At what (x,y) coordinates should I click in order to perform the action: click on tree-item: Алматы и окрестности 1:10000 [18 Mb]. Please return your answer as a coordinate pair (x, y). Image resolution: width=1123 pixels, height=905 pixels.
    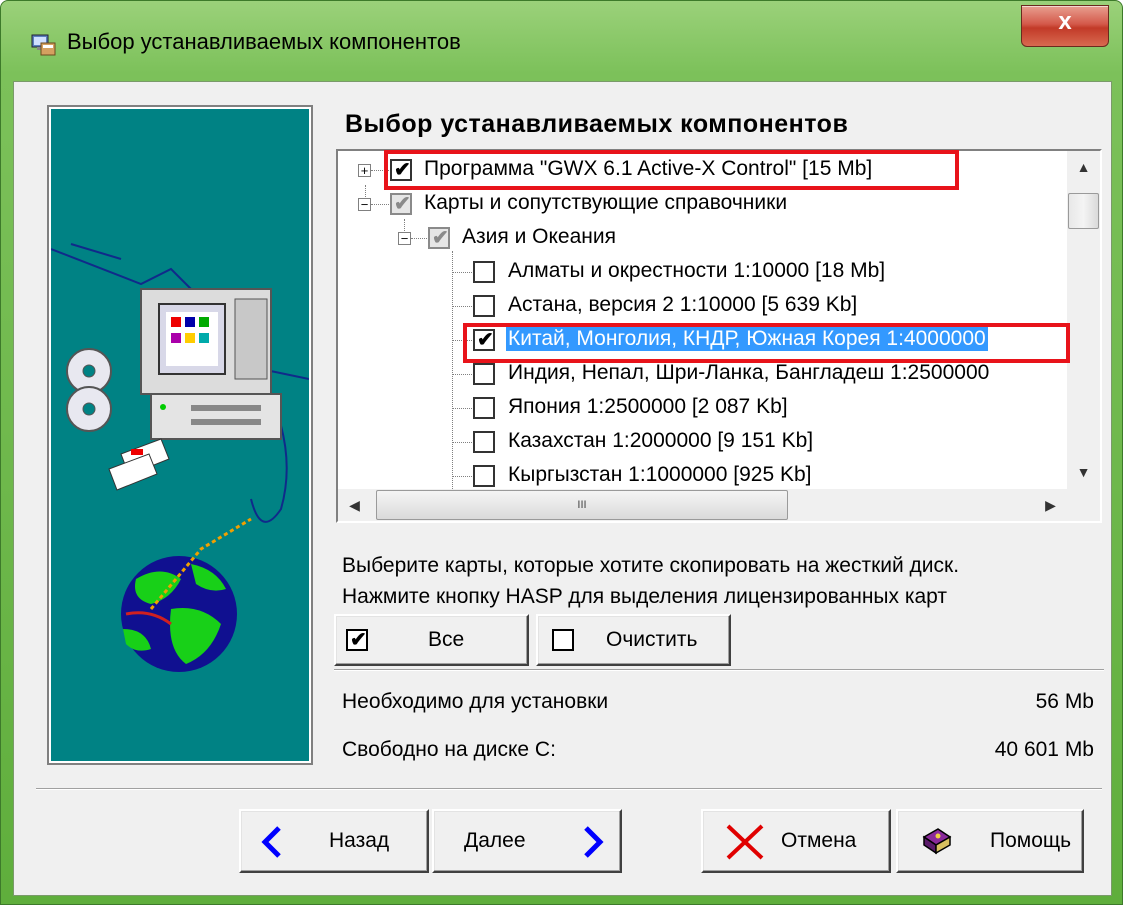
    Looking at the image, I should click on (708, 274).